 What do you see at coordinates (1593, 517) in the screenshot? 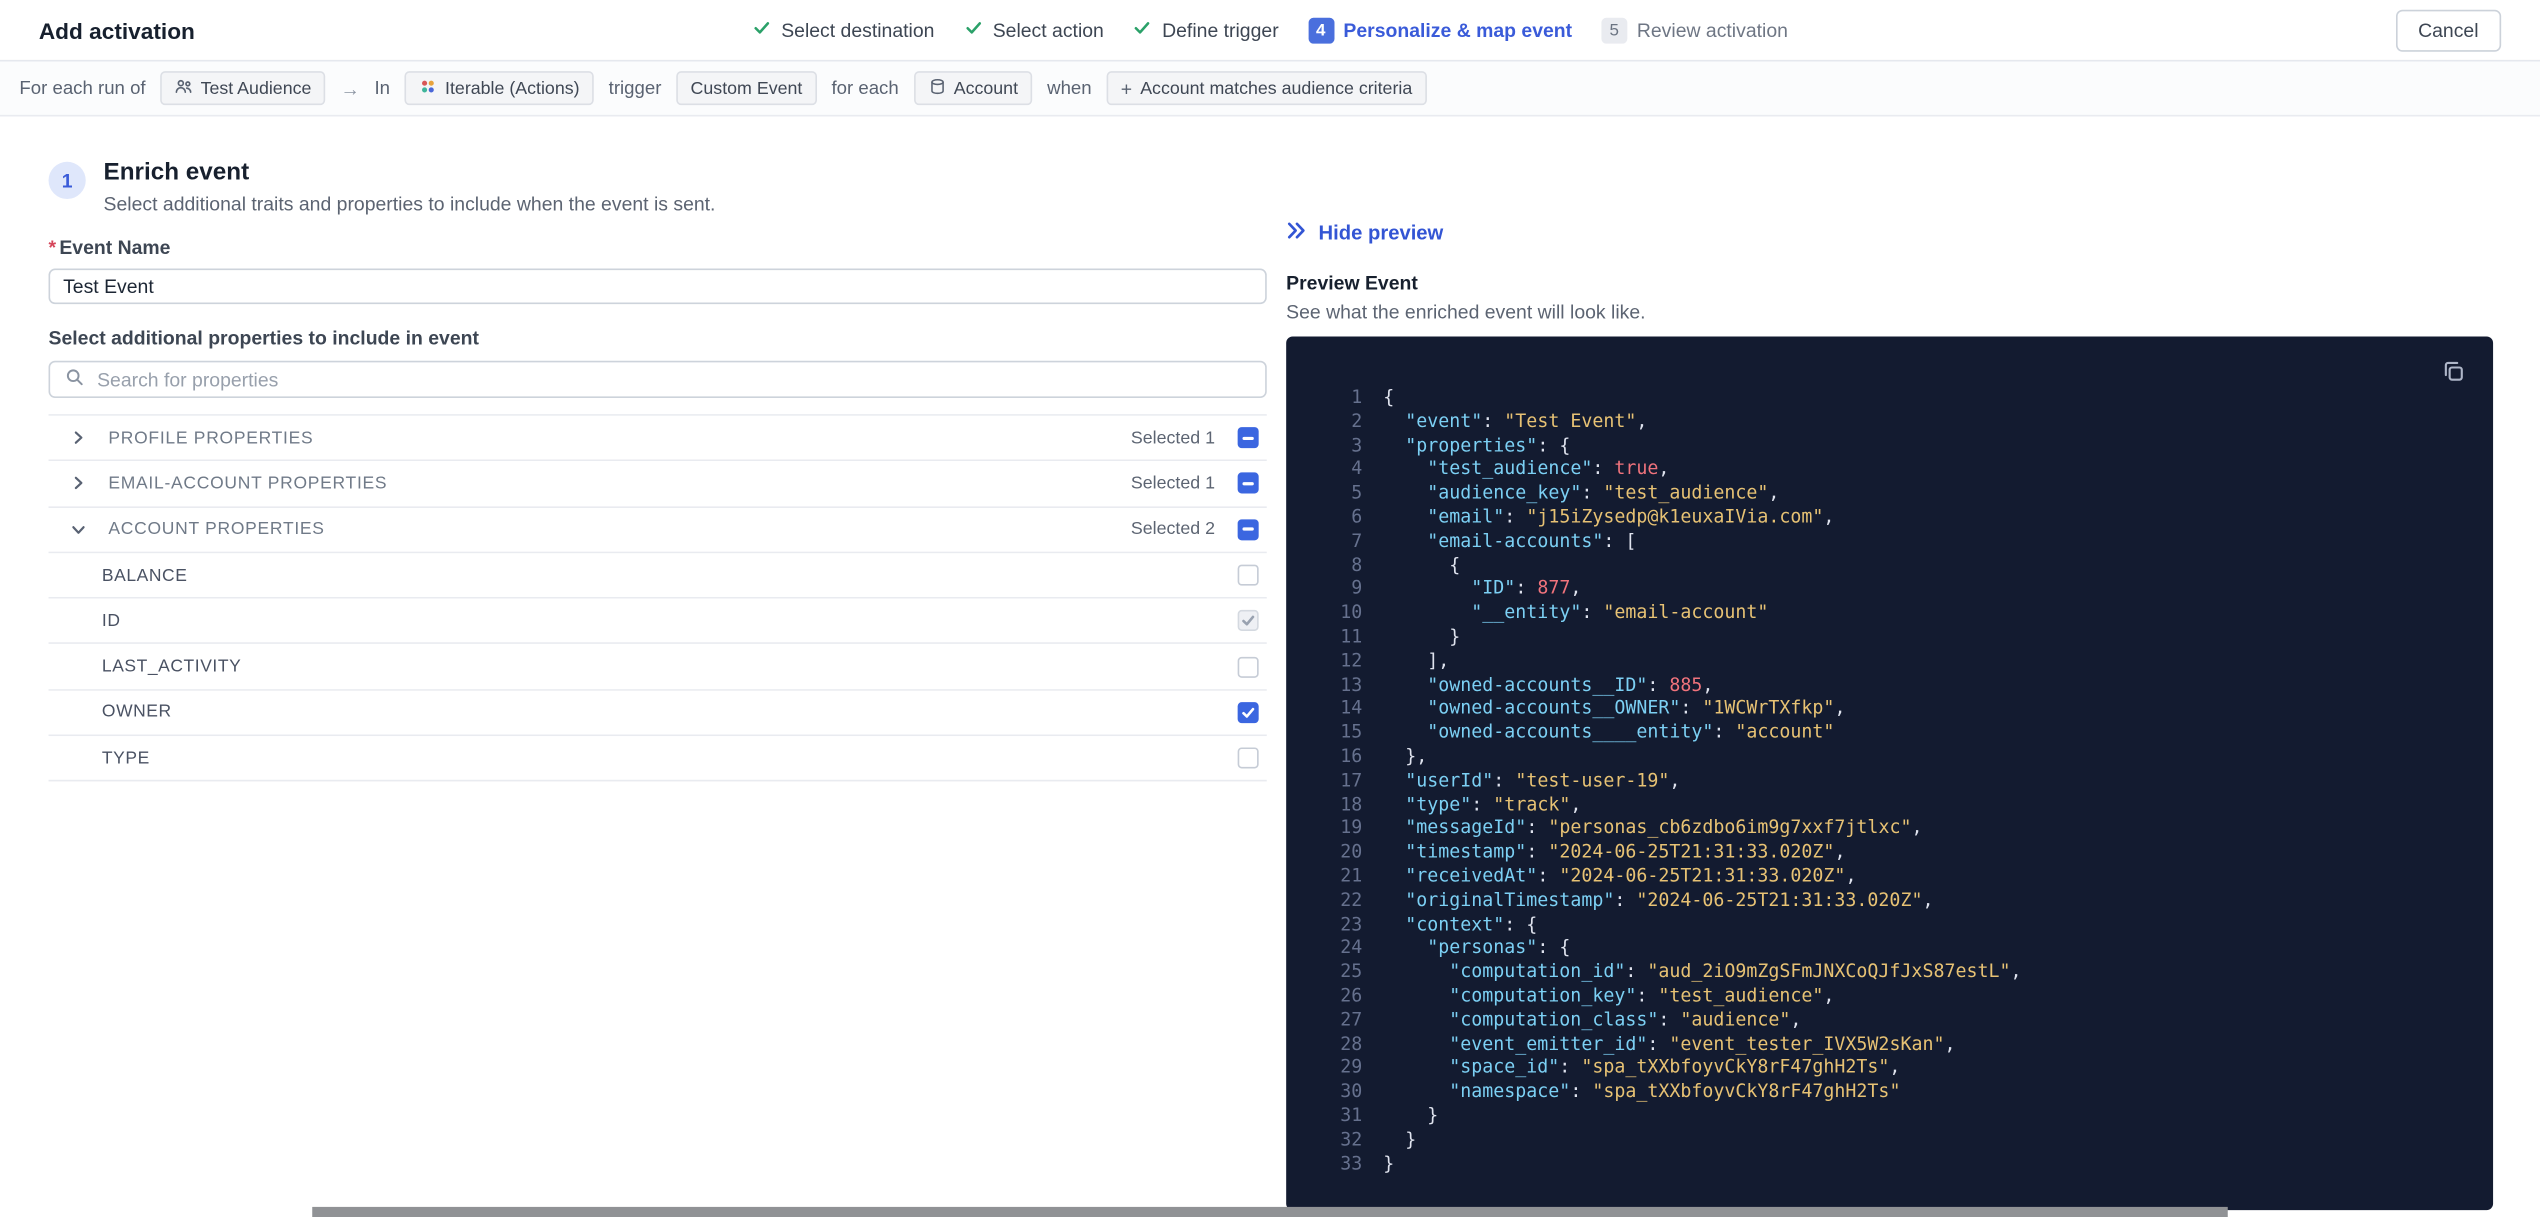
I see `code-line: 6 "email": "j15iZysedp@k1euxaIVia.com",` at bounding box center [1593, 517].